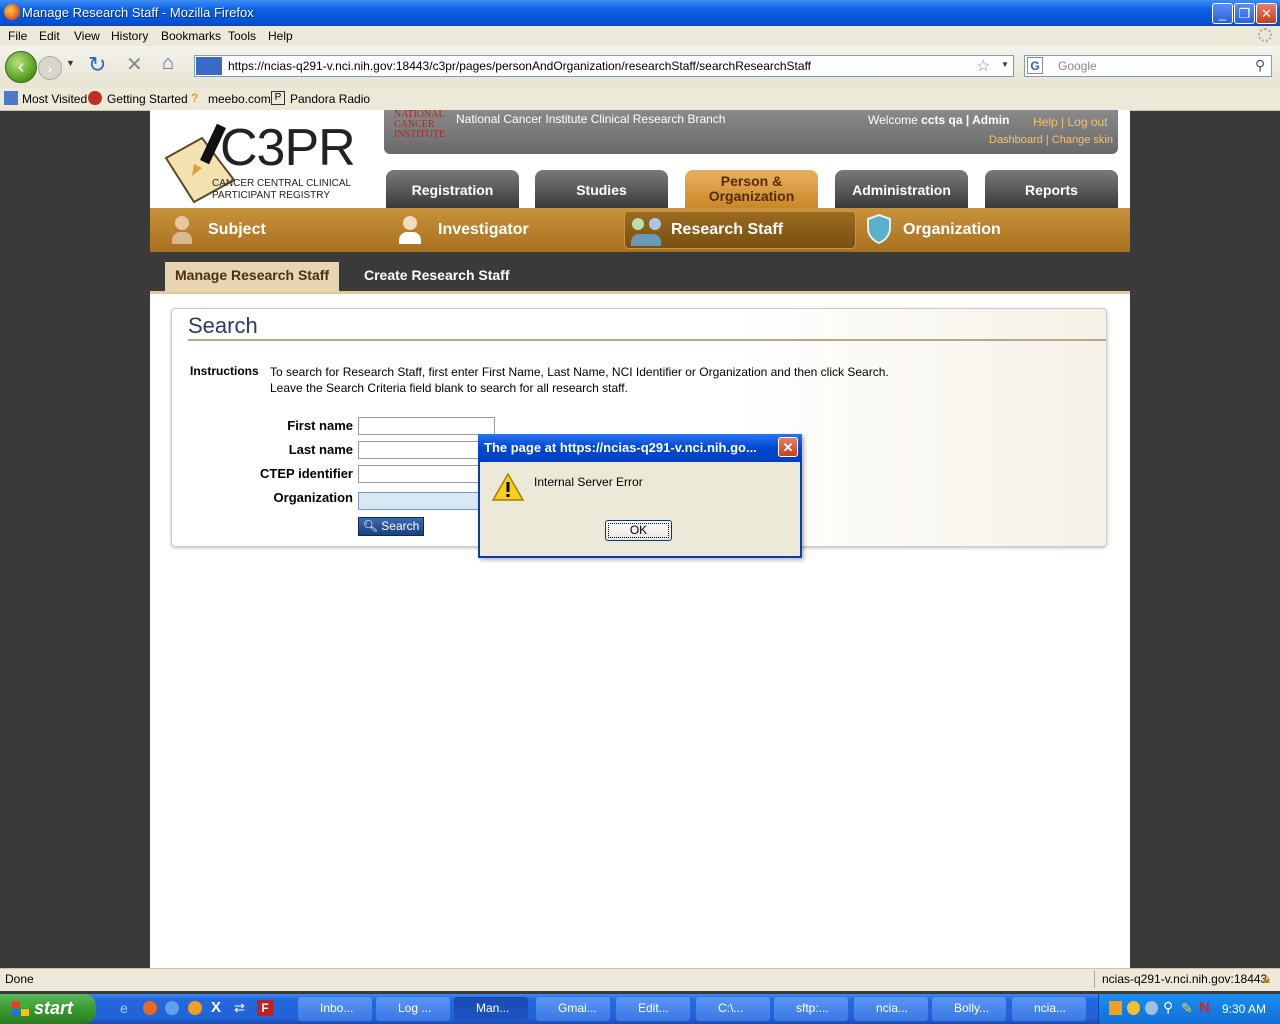  What do you see at coordinates (320, 425) in the screenshot?
I see `first-name-label: First name` at bounding box center [320, 425].